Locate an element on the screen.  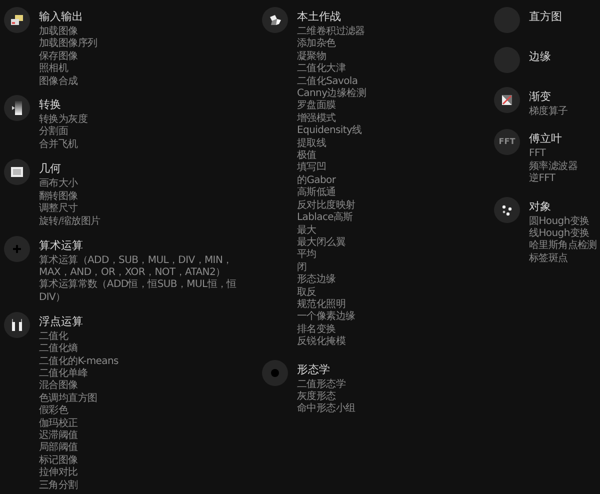
menu-link: 二值形态学 is located at coordinates (326, 384).